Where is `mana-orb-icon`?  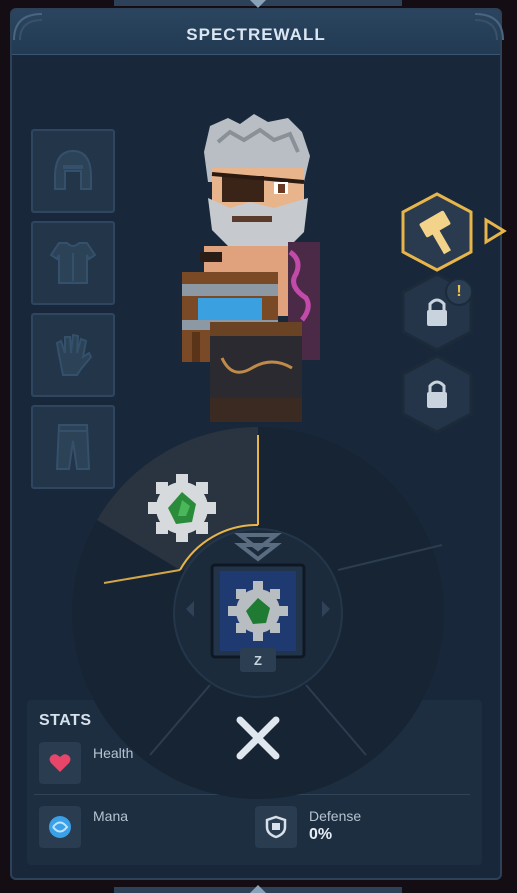 mana-orb-icon is located at coordinates (60, 827).